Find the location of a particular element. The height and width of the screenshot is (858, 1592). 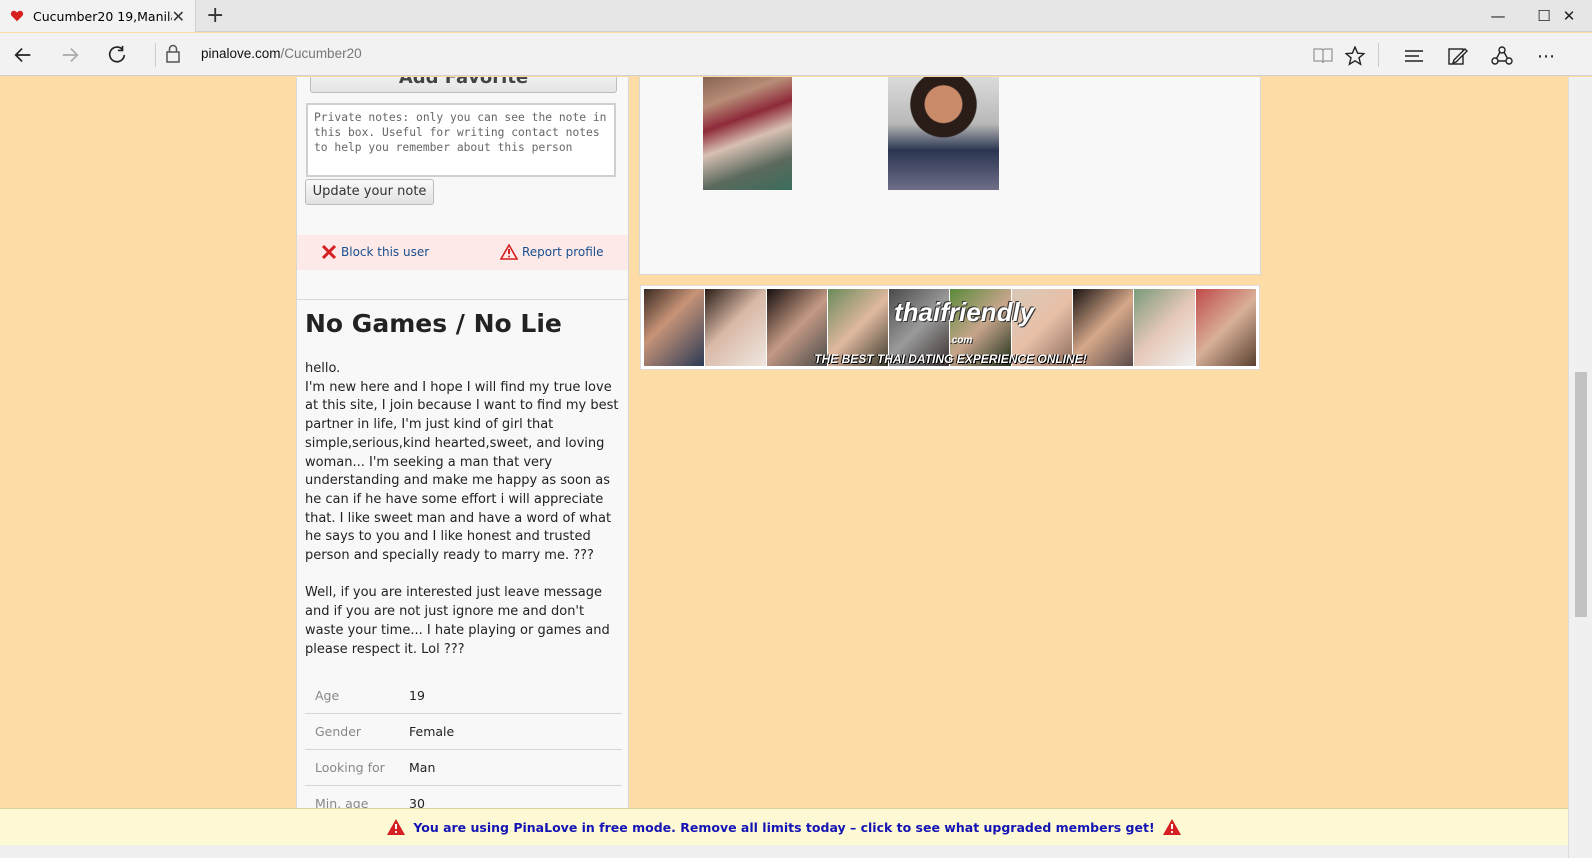

favorite-star-icon is located at coordinates (1355, 56).